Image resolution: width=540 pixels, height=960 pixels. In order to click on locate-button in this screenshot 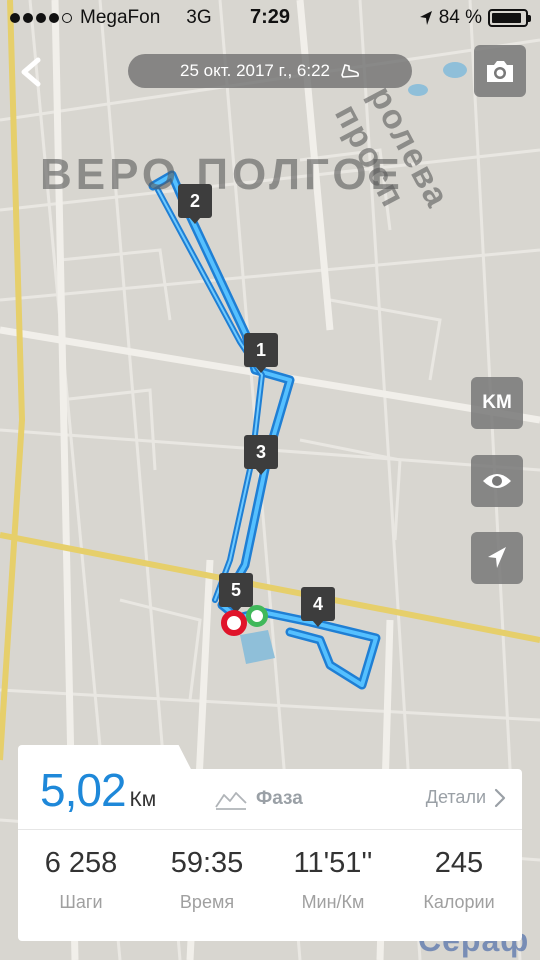, I will do `click(497, 558)`.